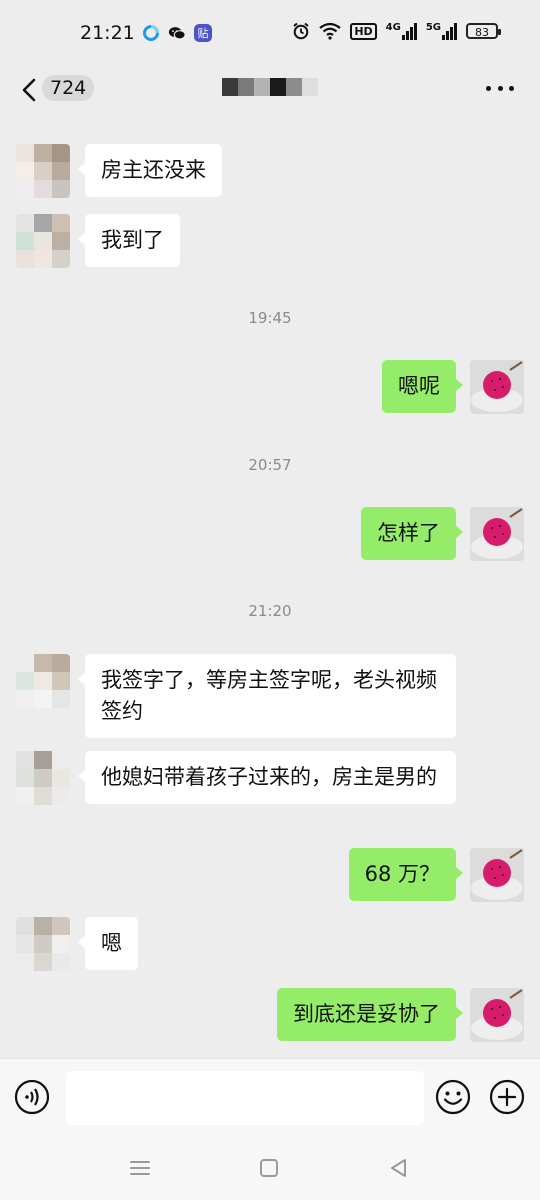 Image resolution: width=540 pixels, height=1200 pixels. I want to click on battery-level: 83, so click(482, 32).